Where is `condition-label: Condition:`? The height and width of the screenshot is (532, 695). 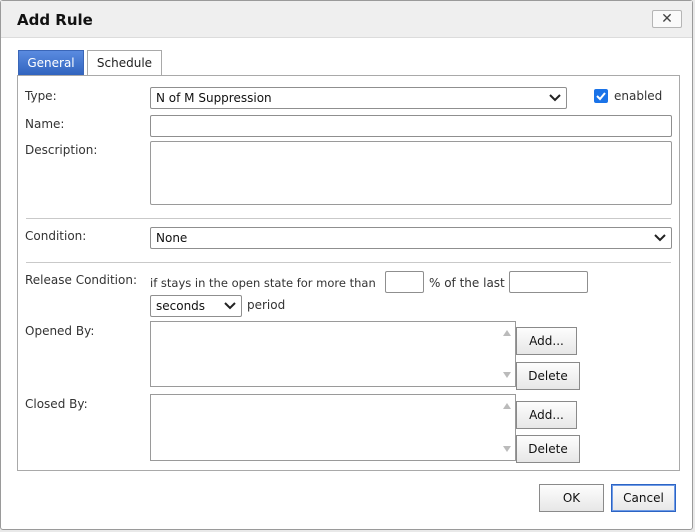
condition-label: Condition: is located at coordinates (56, 236).